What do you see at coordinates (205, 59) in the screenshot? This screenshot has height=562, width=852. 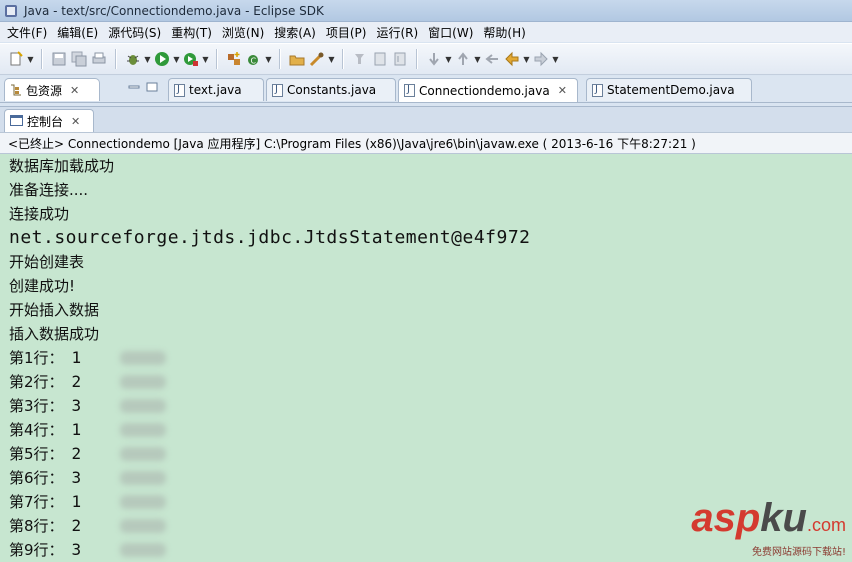 I see `external-tools-dropdown-icon: ▼` at bounding box center [205, 59].